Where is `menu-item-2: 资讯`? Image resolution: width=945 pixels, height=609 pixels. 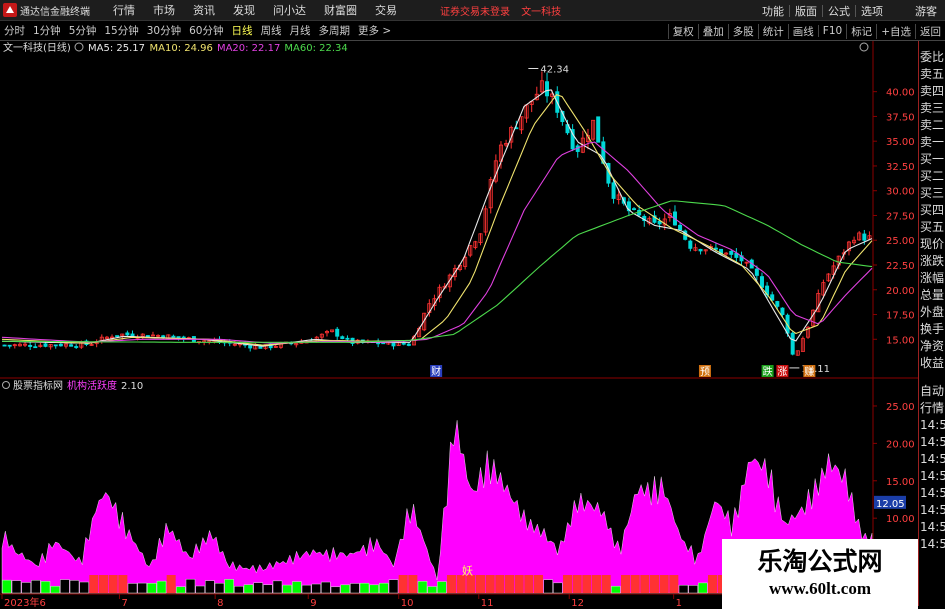
menu-item-2: 资讯 is located at coordinates (204, 10).